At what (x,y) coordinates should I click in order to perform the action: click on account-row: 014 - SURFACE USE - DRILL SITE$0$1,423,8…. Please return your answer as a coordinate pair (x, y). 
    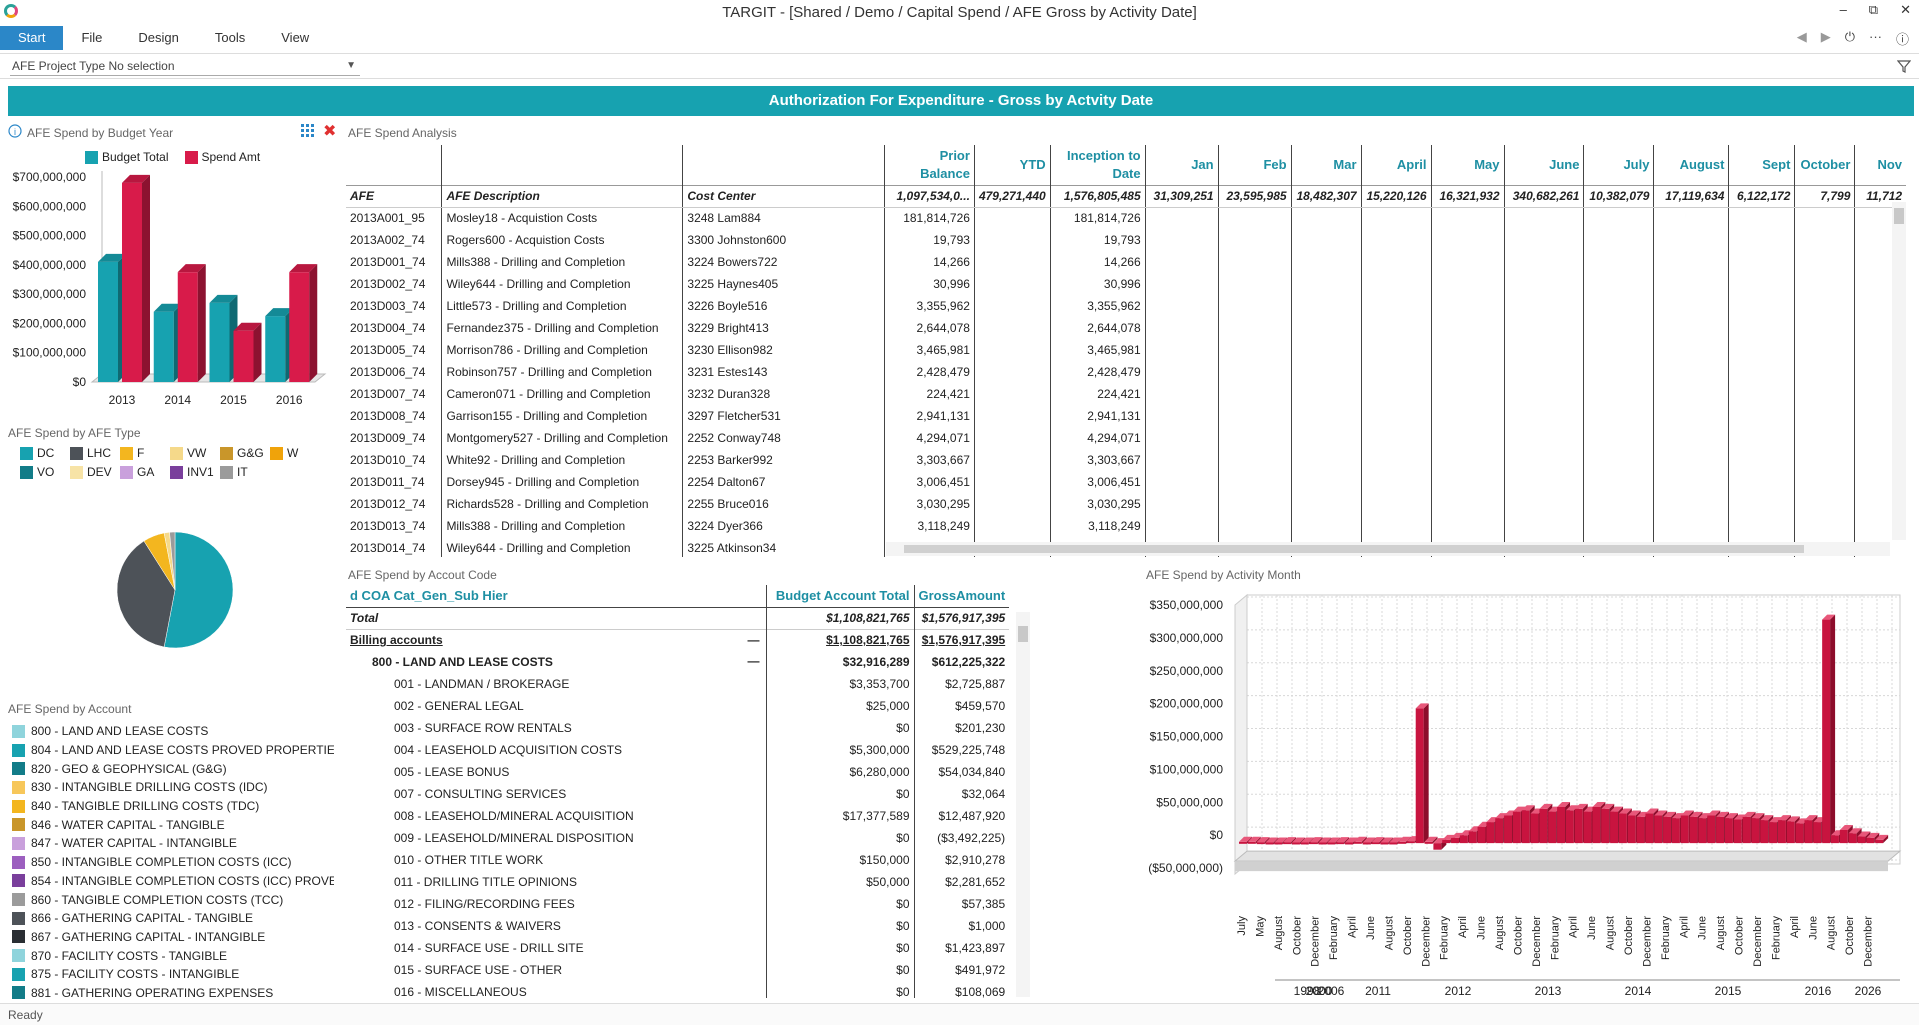
    Looking at the image, I should click on (677, 948).